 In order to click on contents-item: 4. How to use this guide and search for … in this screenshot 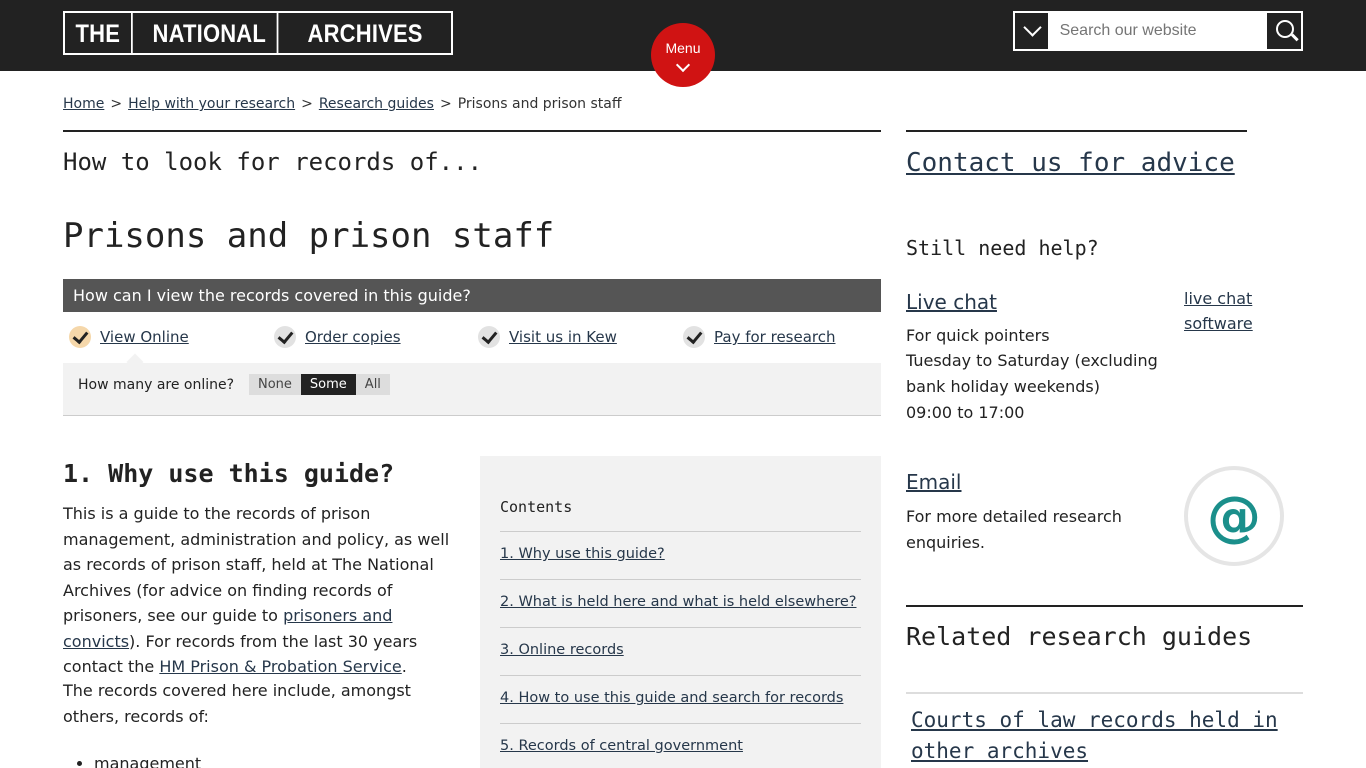, I will do `click(680, 700)`.